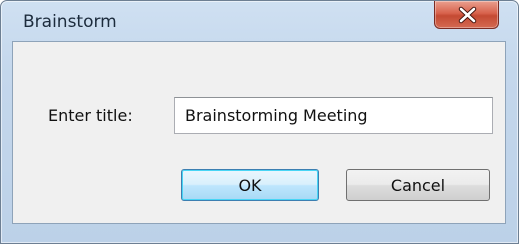 The height and width of the screenshot is (244, 519). I want to click on ok-button: OK, so click(250, 185).